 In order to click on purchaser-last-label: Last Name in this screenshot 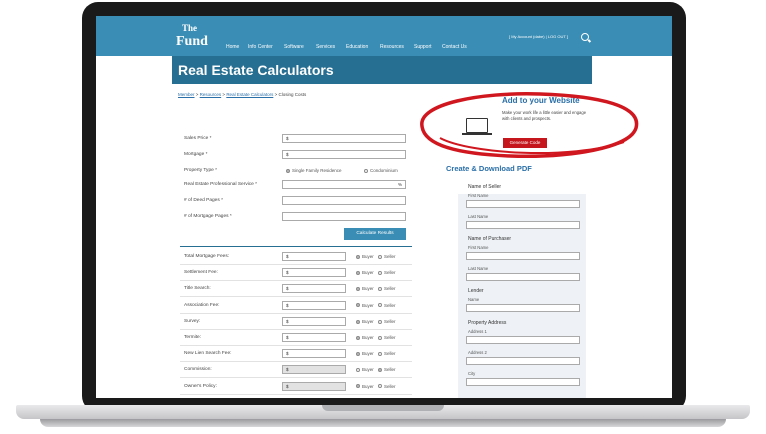, I will do `click(478, 268)`.